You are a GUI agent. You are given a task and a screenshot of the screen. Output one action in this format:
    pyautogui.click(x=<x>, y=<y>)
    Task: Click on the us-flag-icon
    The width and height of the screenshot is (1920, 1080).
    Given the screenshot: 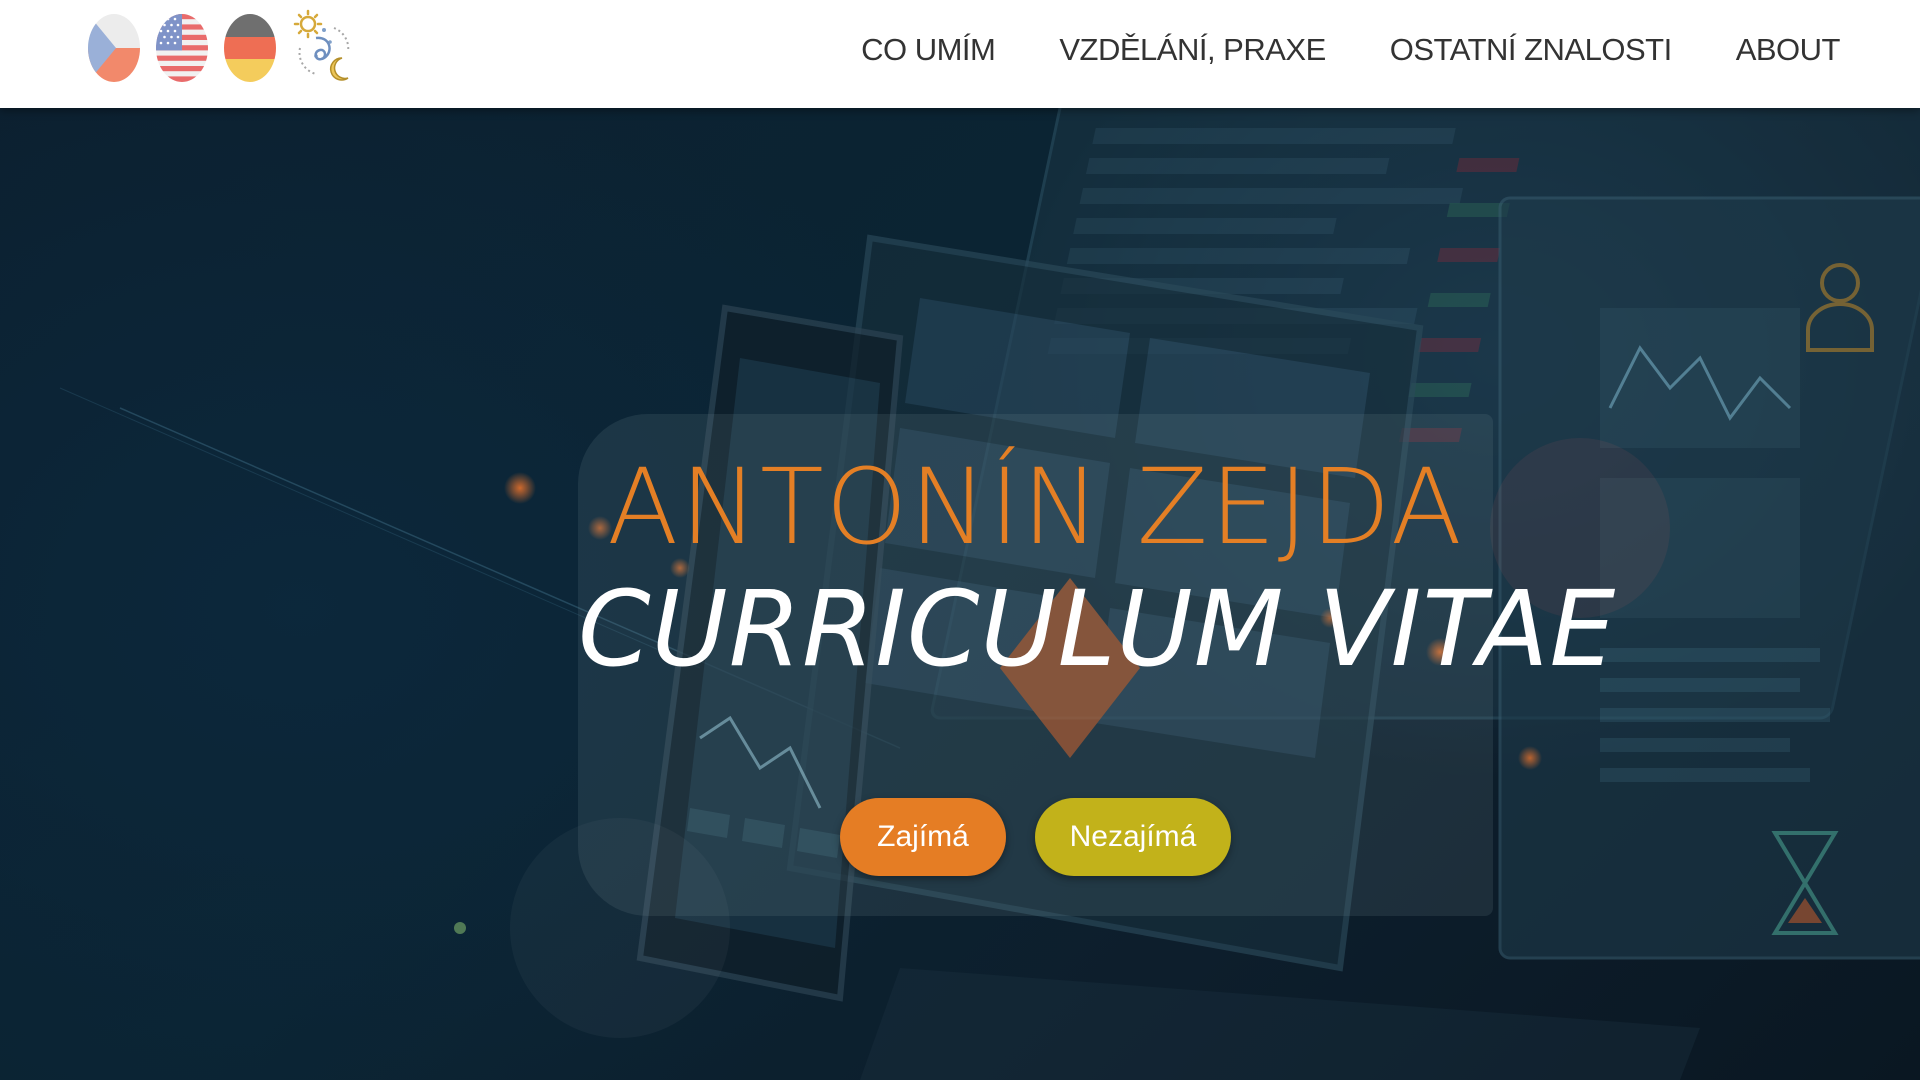 What is the action you would take?
    pyautogui.click(x=182, y=48)
    